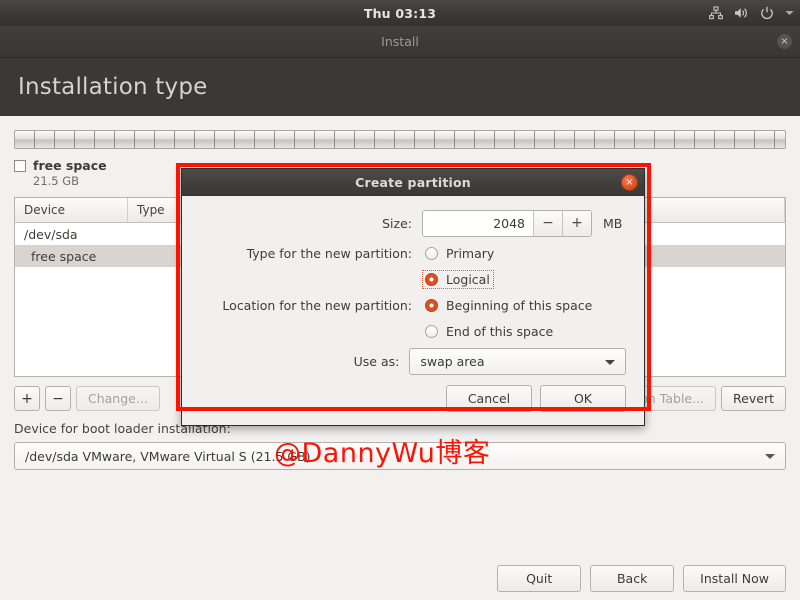 The height and width of the screenshot is (600, 800). I want to click on size-increment-button: +, so click(576, 223).